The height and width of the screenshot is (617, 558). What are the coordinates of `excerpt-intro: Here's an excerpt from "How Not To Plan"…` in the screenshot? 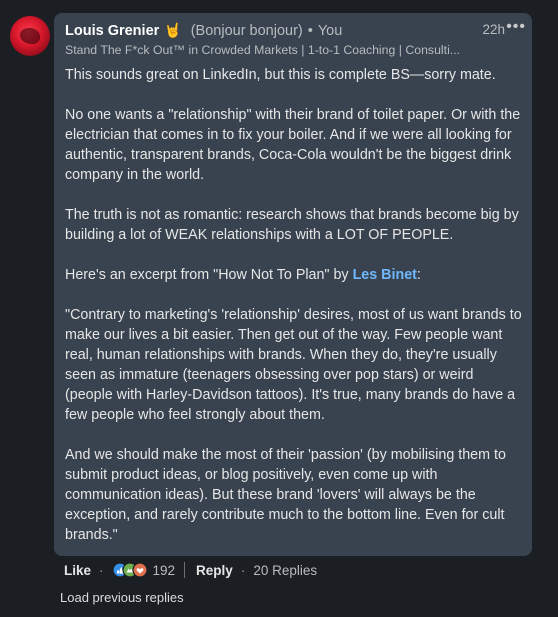 It's located at (294, 275).